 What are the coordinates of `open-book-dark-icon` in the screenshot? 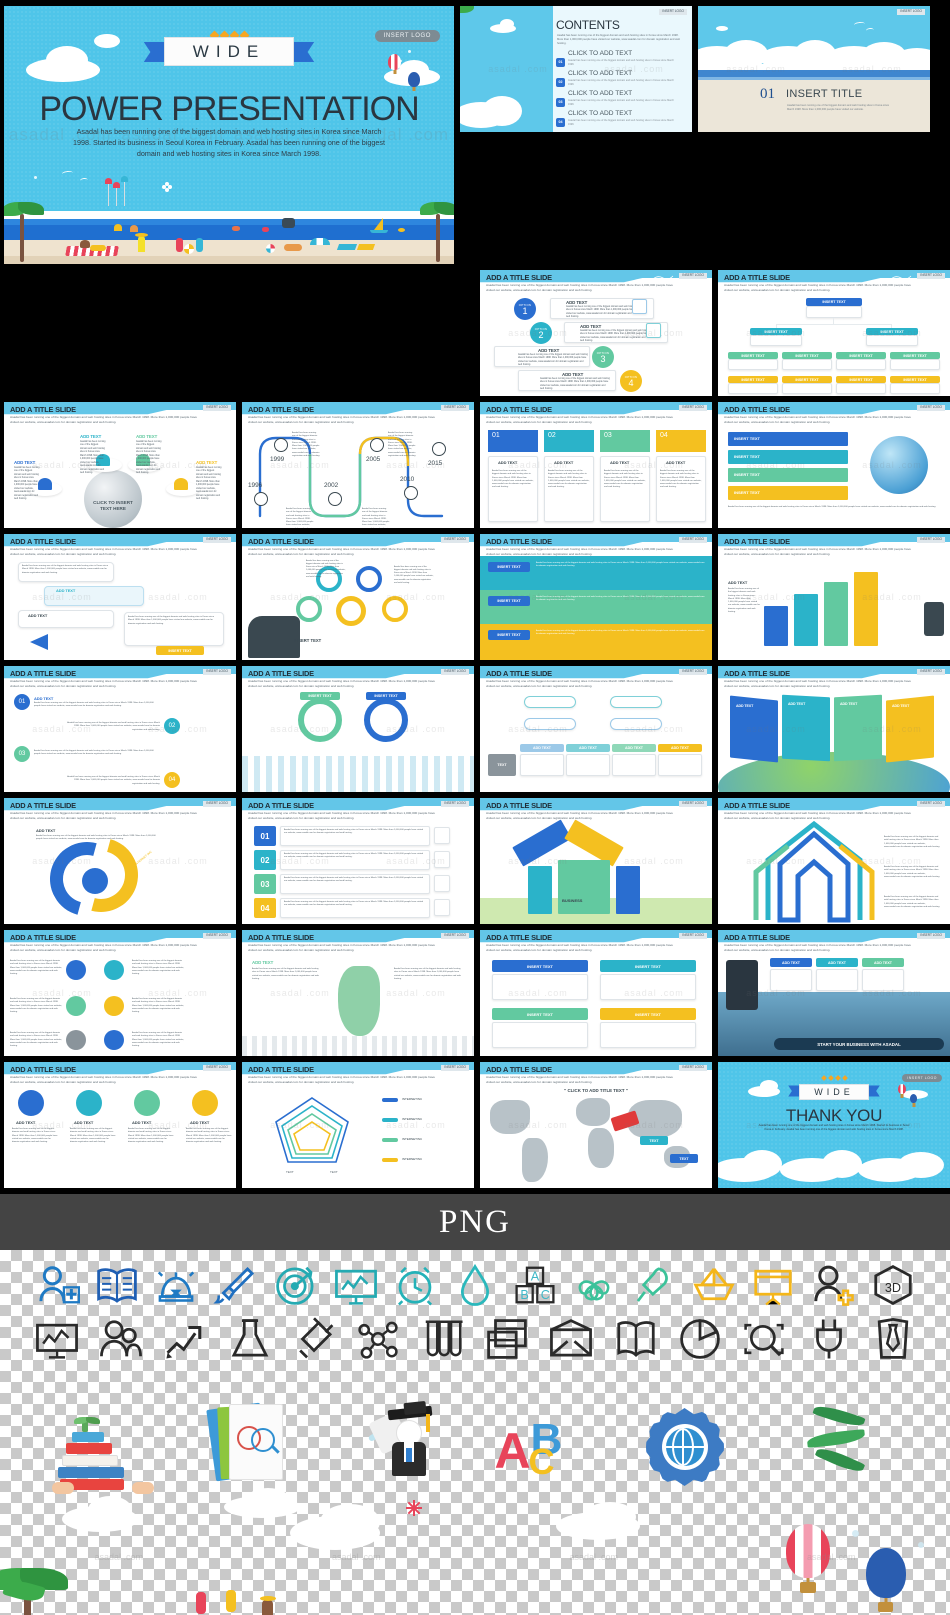 It's located at (636, 1339).